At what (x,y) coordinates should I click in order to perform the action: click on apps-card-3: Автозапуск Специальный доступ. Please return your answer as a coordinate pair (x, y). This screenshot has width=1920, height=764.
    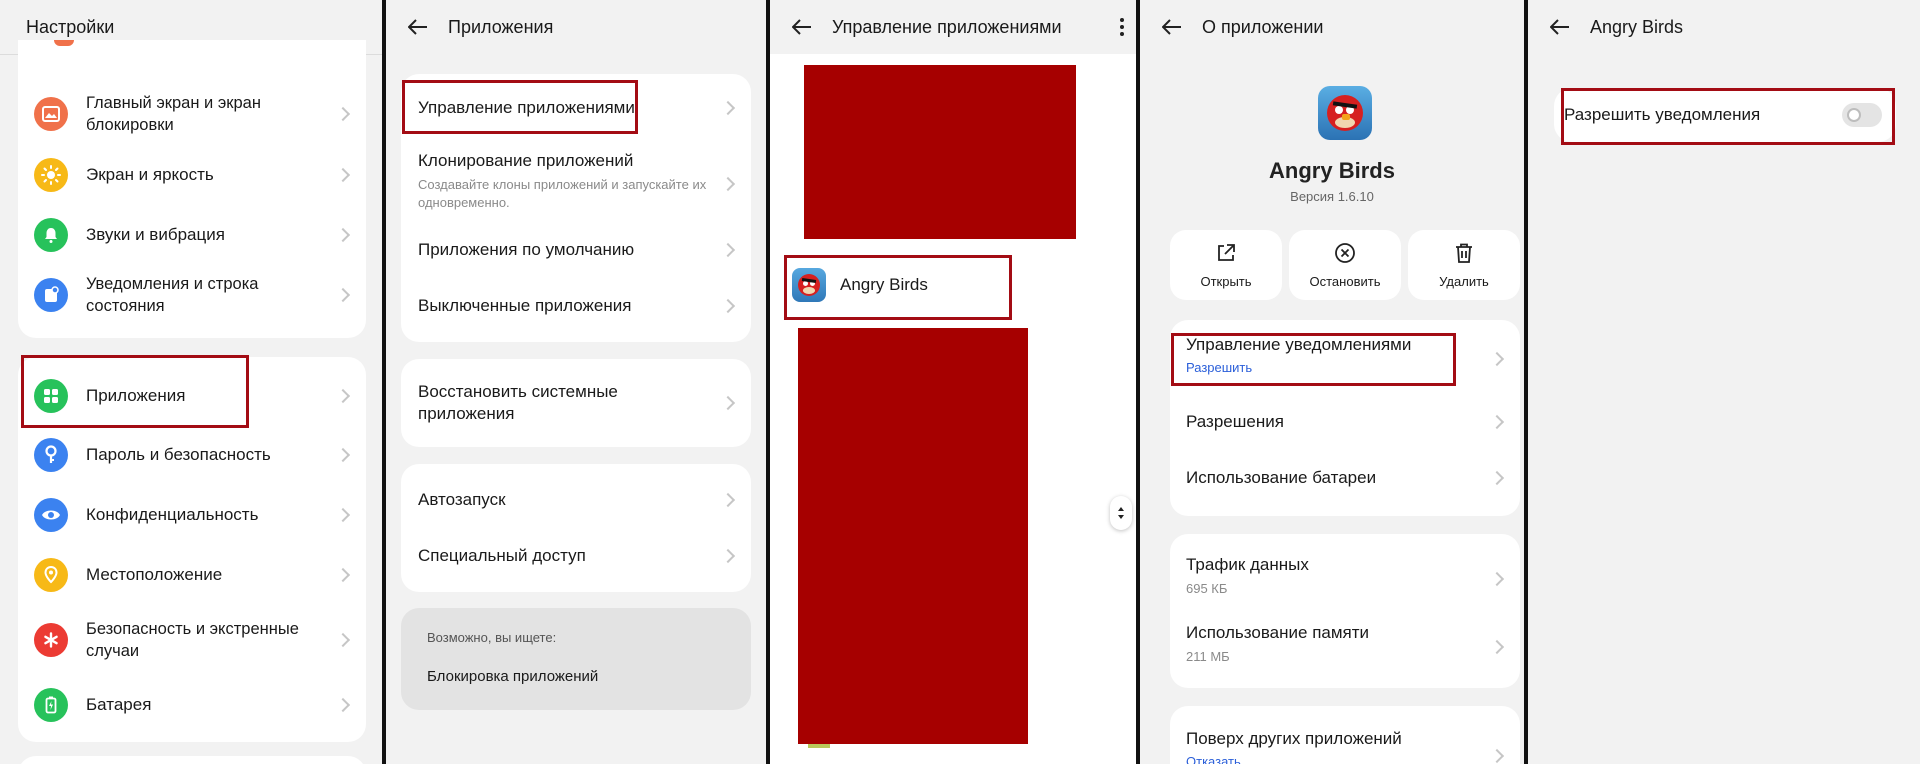
    Looking at the image, I should click on (576, 528).